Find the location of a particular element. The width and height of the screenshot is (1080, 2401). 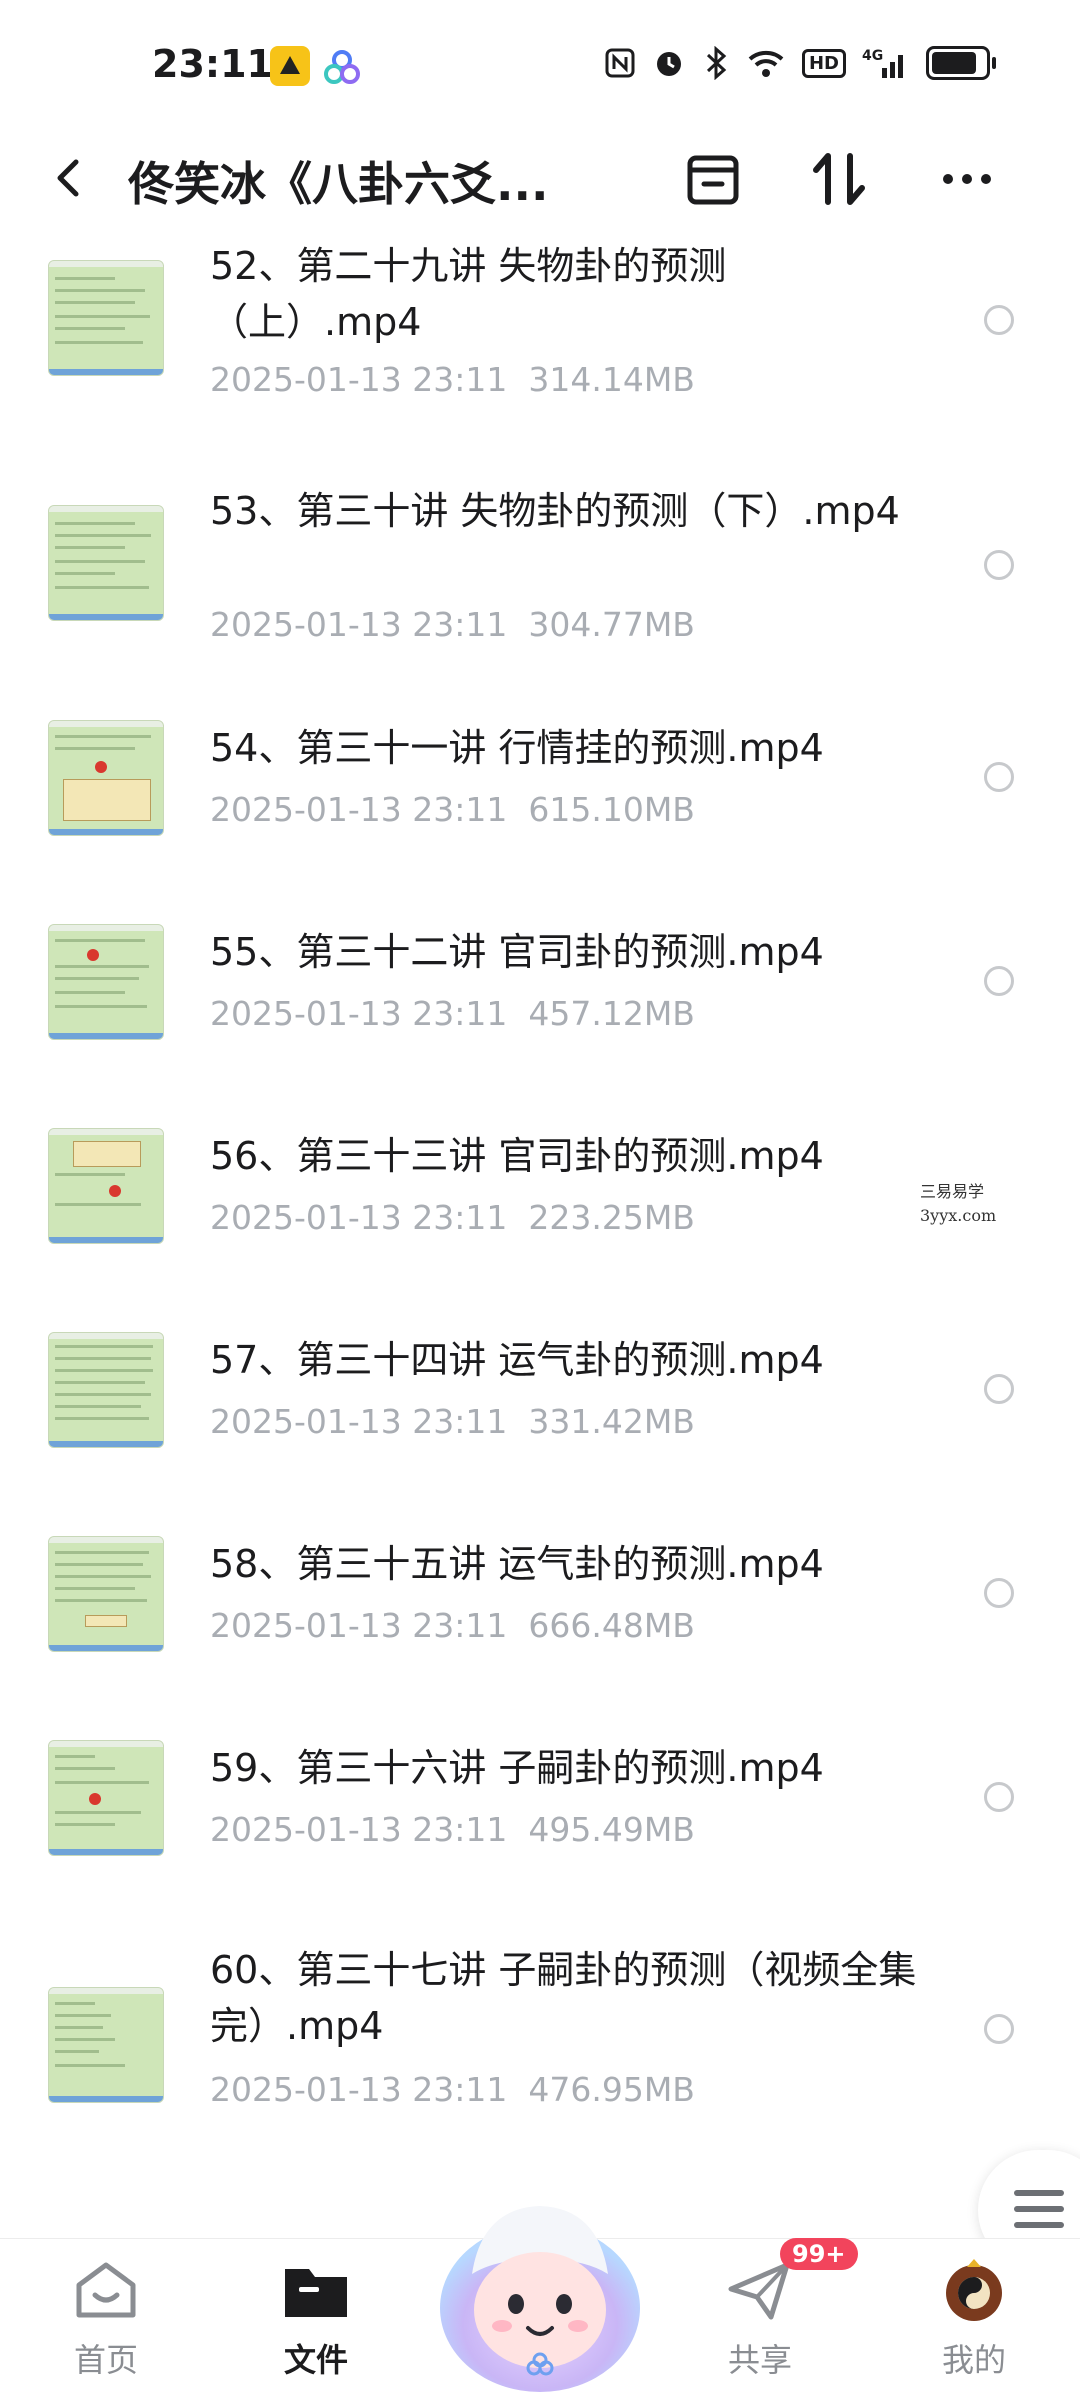

file-size: 476.95MB is located at coordinates (611, 2089).